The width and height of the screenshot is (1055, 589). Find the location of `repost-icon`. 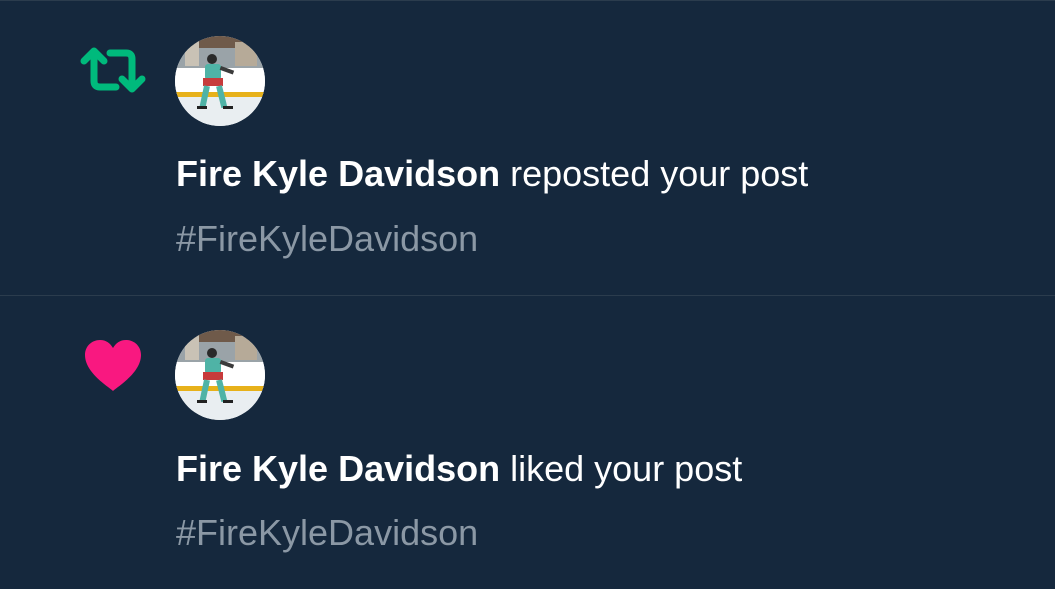

repost-icon is located at coordinates (113, 70).